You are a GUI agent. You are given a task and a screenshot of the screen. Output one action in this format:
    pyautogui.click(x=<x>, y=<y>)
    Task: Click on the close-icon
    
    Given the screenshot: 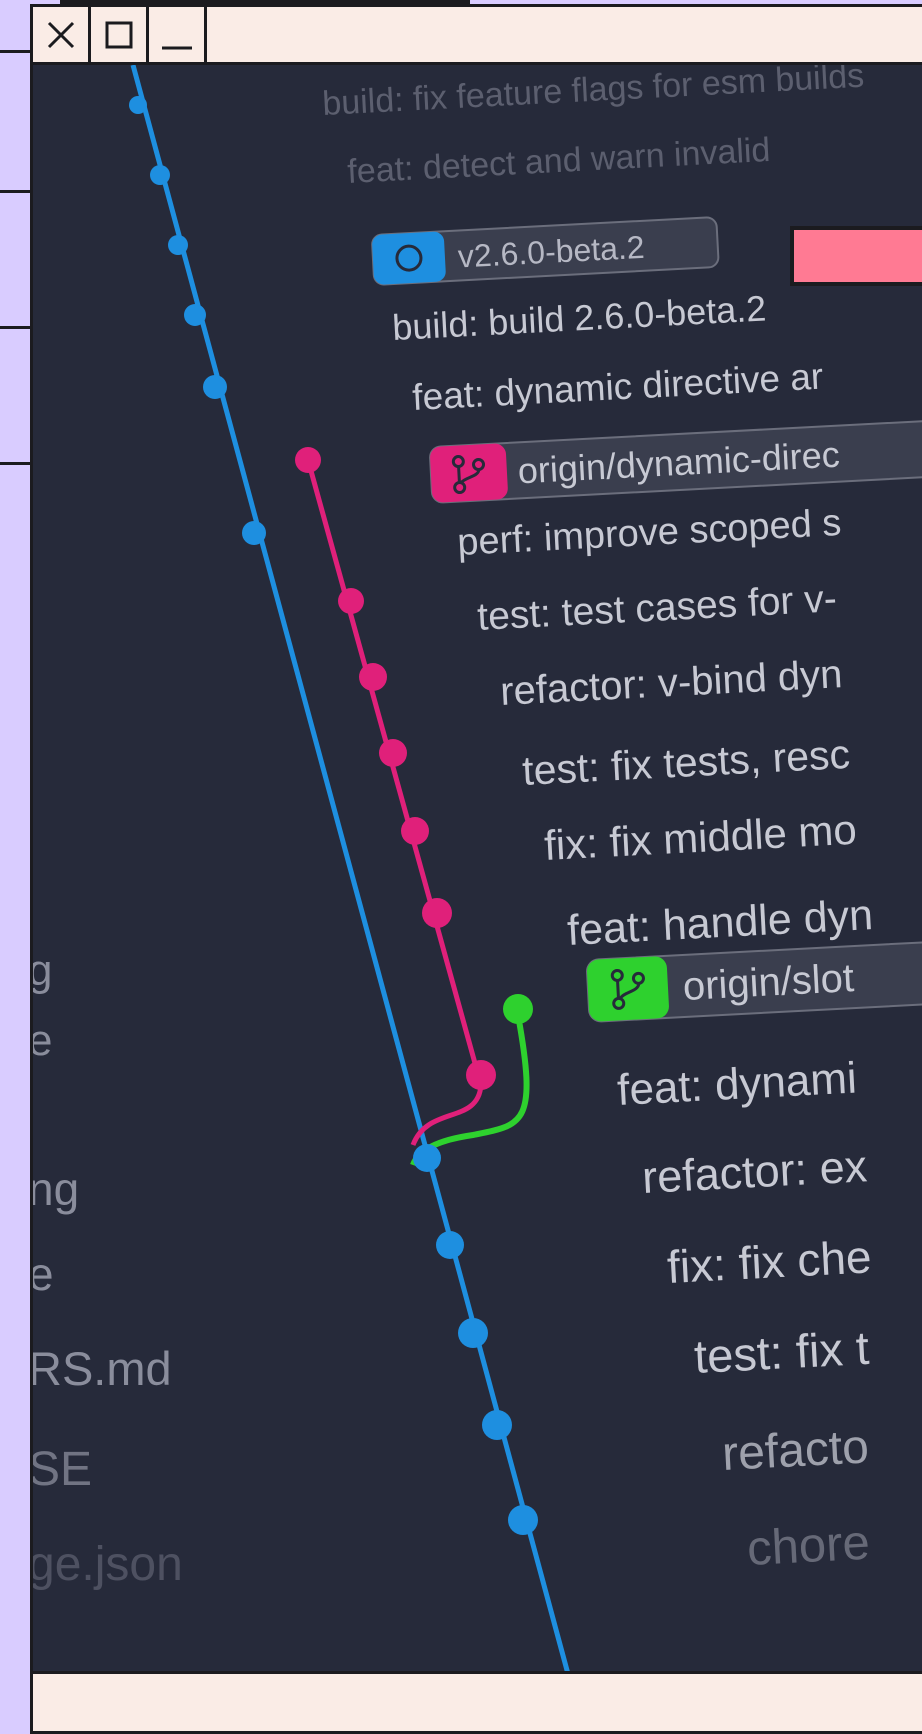 What is the action you would take?
    pyautogui.click(x=60, y=34)
    